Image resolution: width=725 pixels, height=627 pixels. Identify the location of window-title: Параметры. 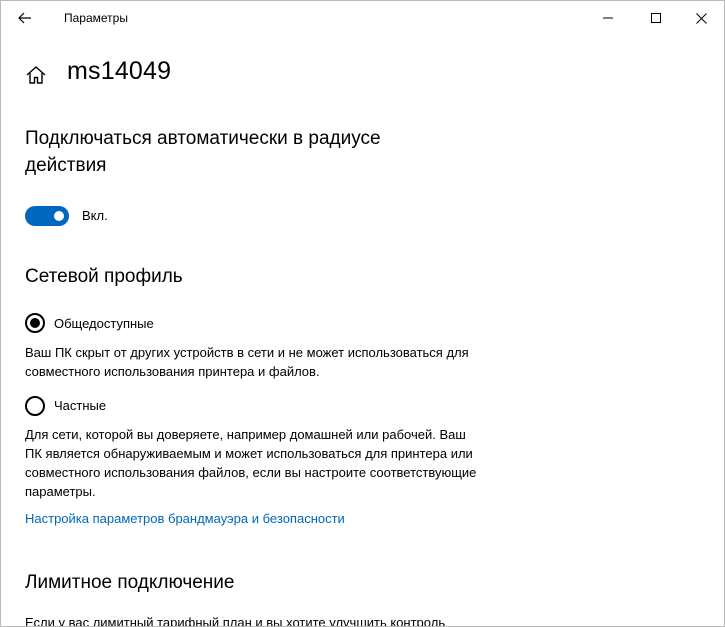
(96, 18).